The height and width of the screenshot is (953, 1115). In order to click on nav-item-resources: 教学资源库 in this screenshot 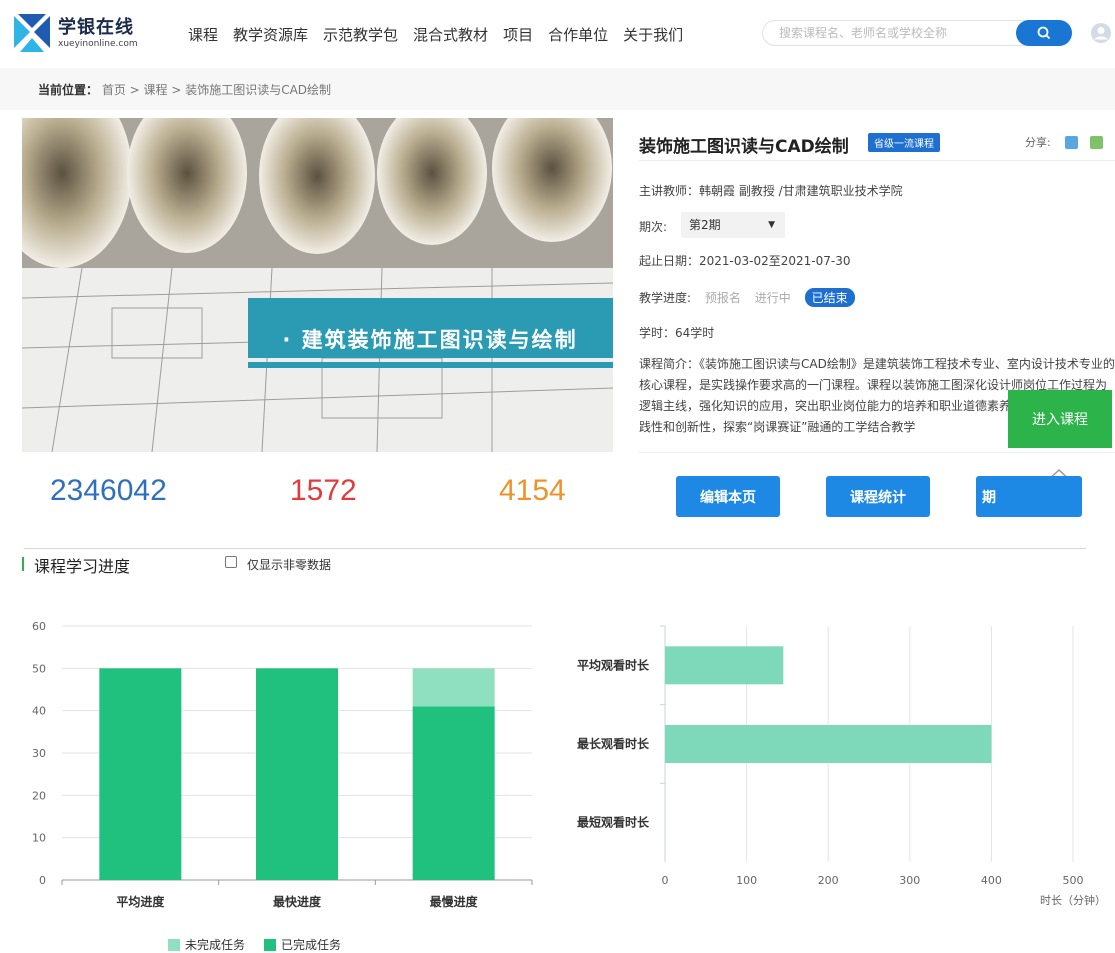, I will do `click(270, 34)`.